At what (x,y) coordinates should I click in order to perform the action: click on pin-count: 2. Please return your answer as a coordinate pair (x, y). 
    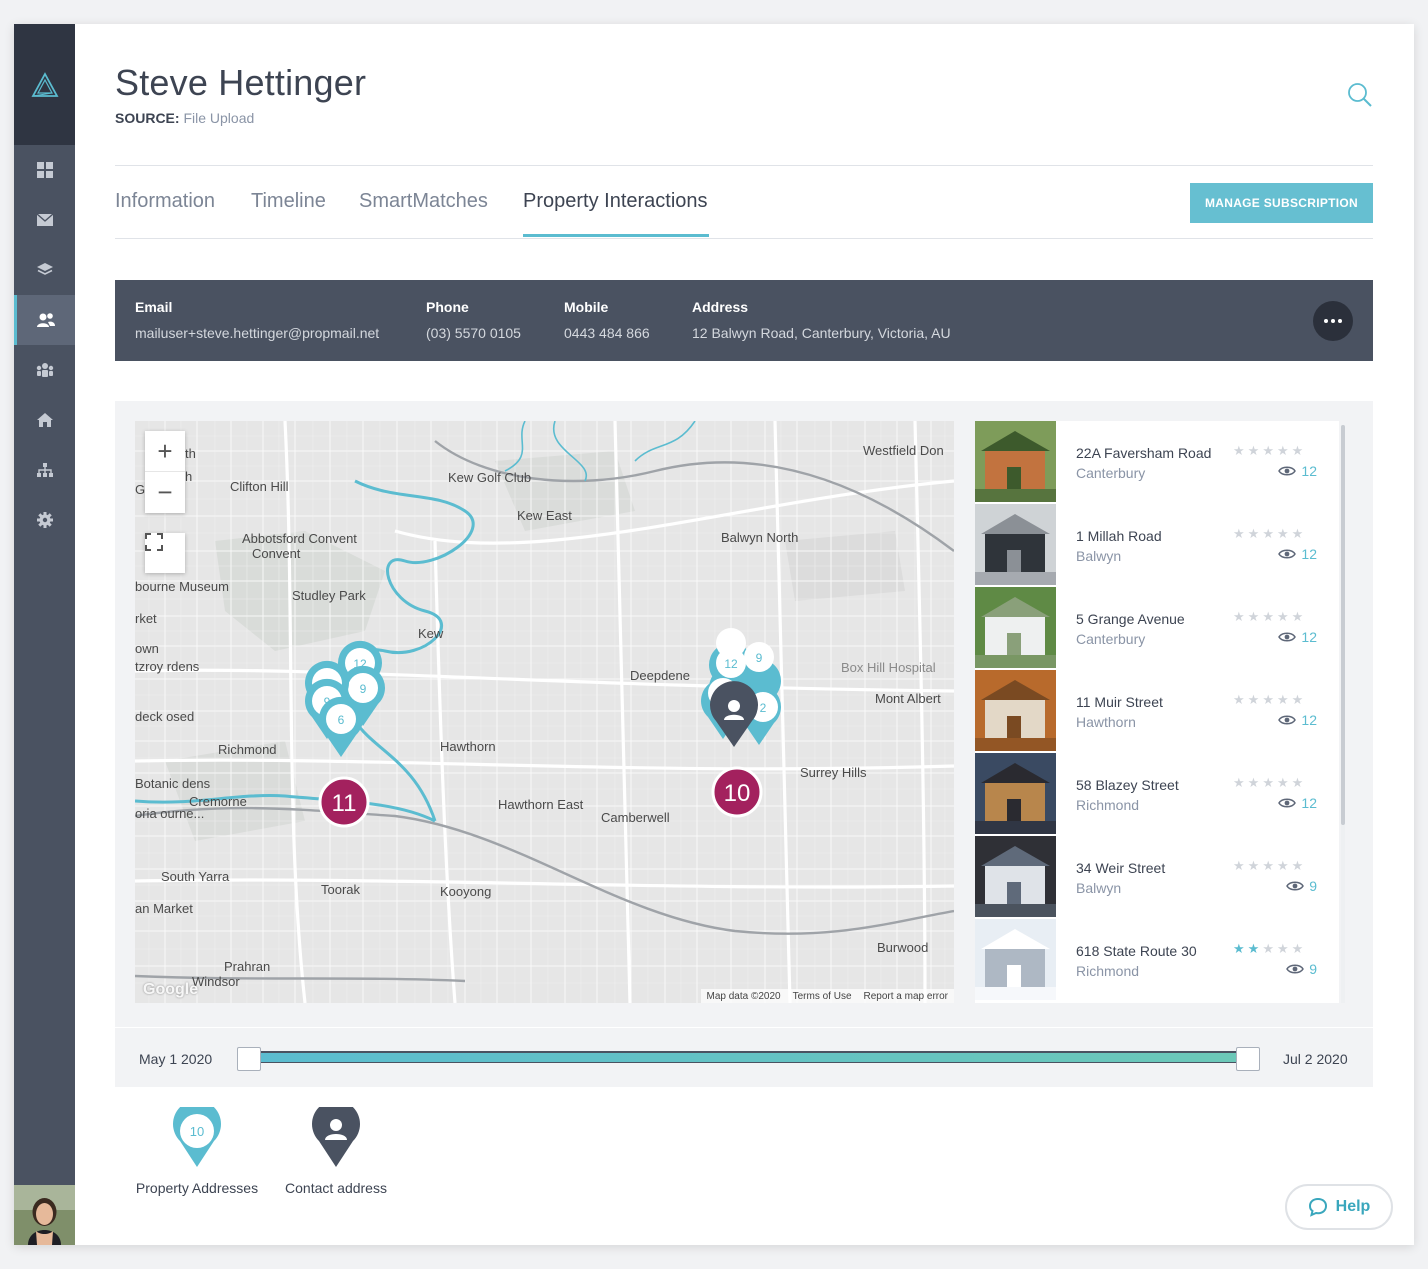
    Looking at the image, I should click on (763, 708).